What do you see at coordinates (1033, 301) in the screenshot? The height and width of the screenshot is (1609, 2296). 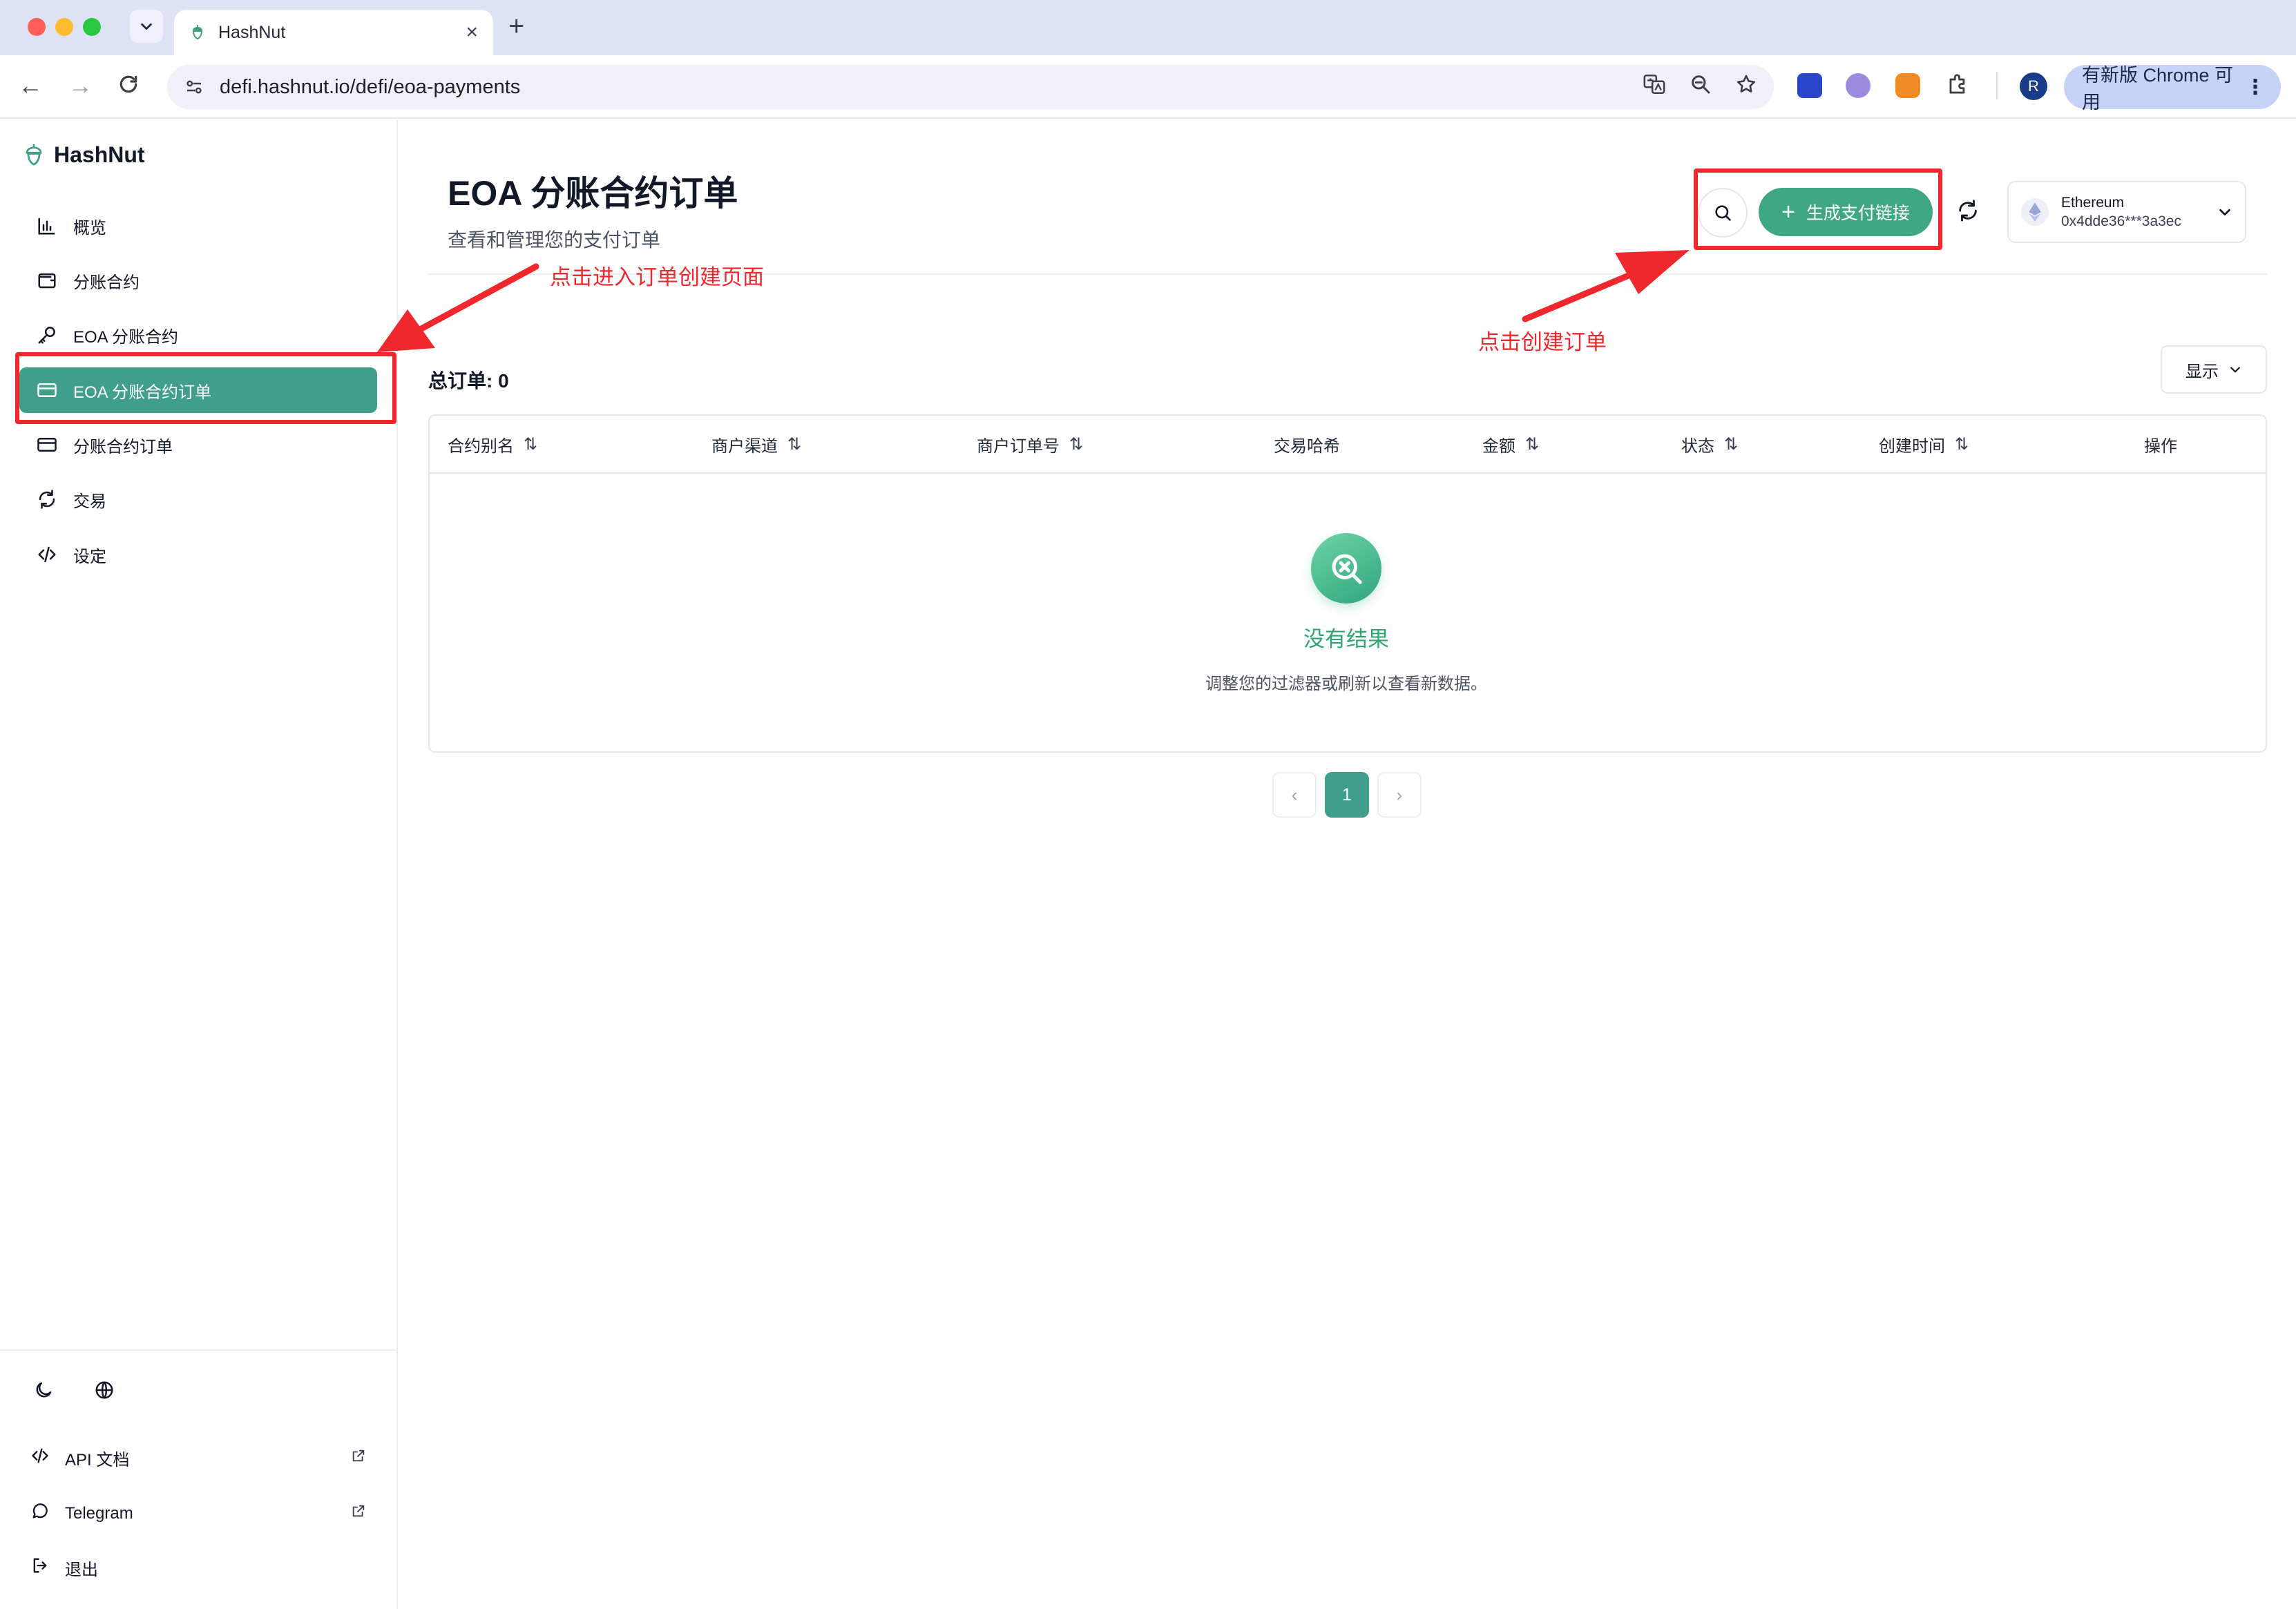 I see `annotation-arrows` at bounding box center [1033, 301].